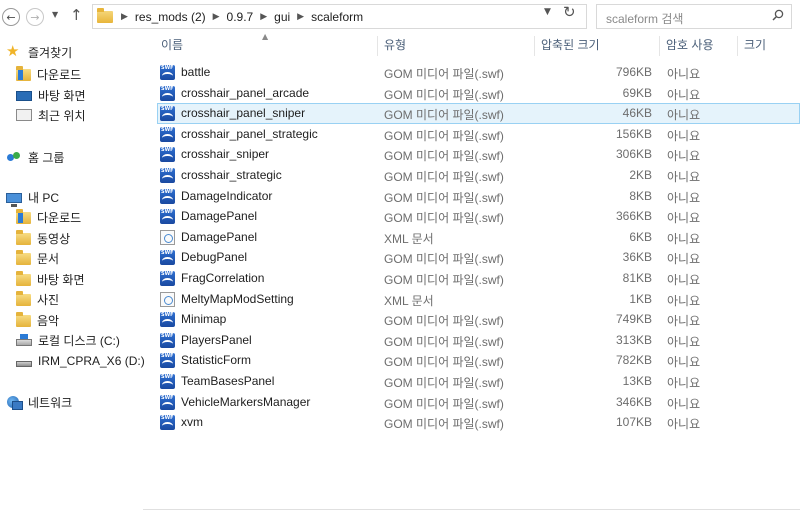 This screenshot has height=511, width=800. I want to click on column-header-password: 암호 사용, so click(690, 46).